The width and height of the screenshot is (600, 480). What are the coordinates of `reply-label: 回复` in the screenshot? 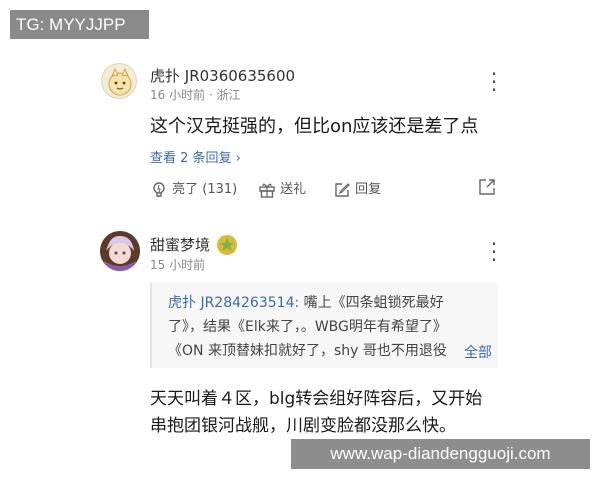 It's located at (368, 189).